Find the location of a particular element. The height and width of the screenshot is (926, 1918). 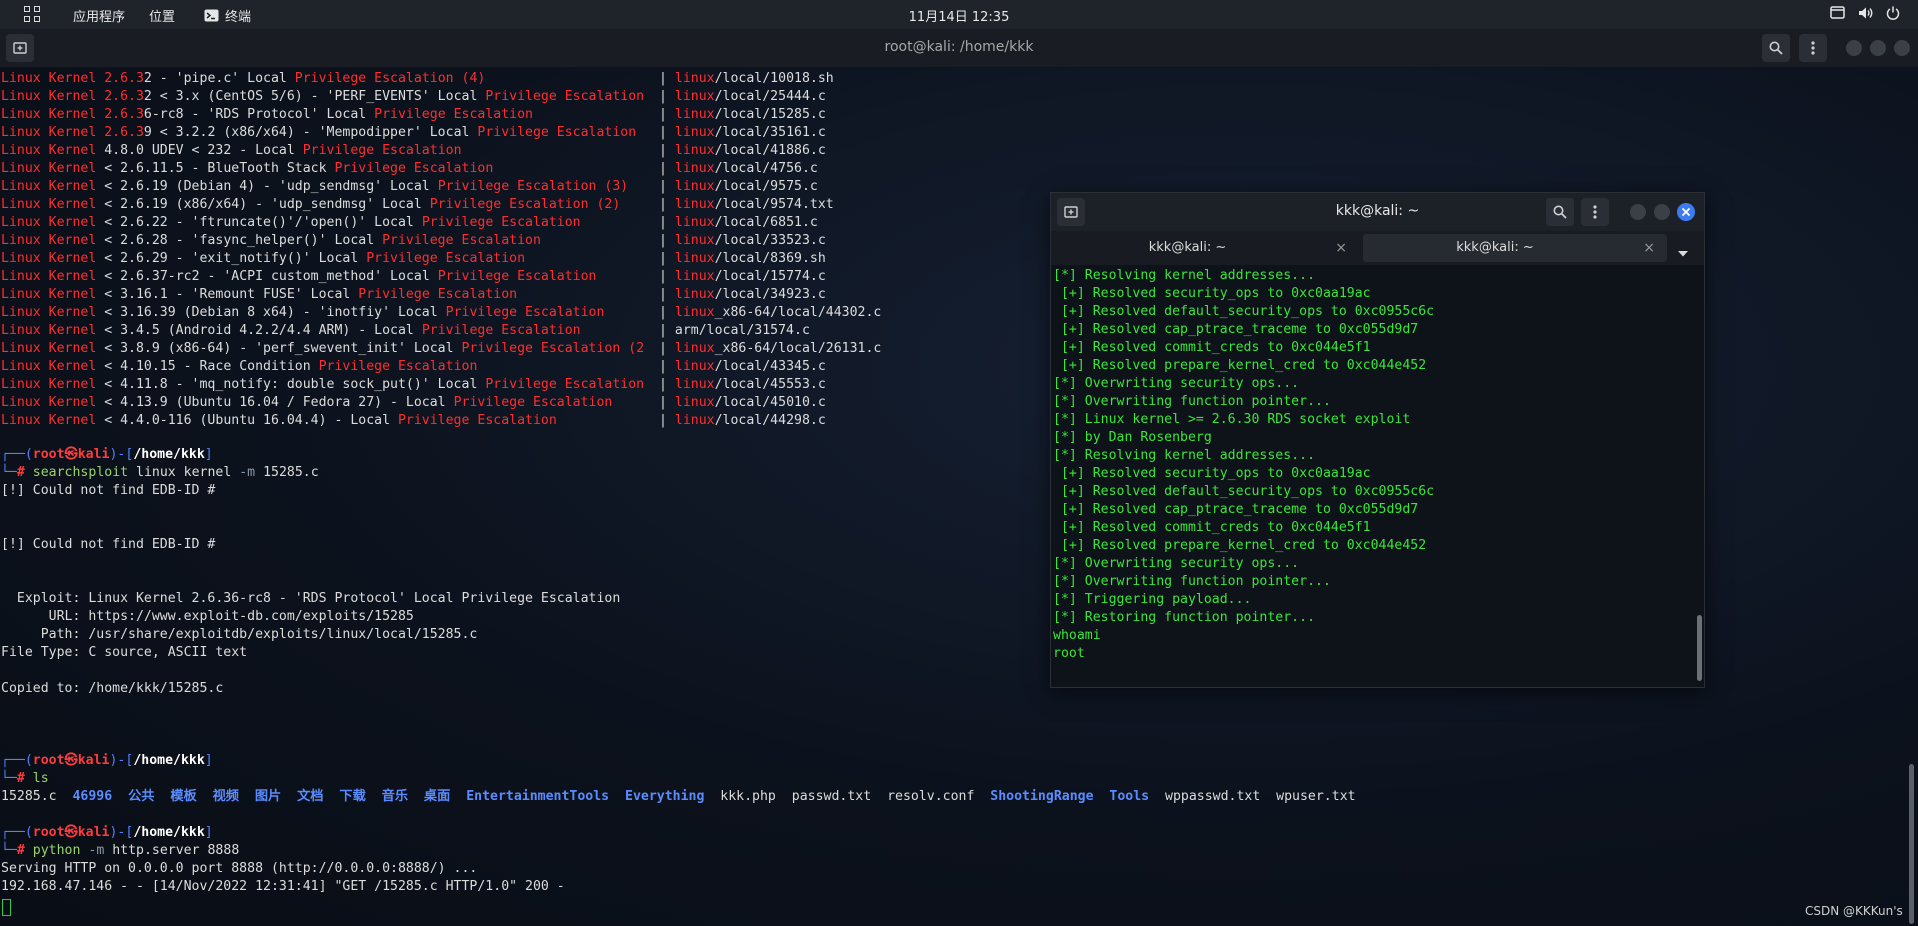

main-window-title: root@kali: /home/kkk is located at coordinates (959, 47).